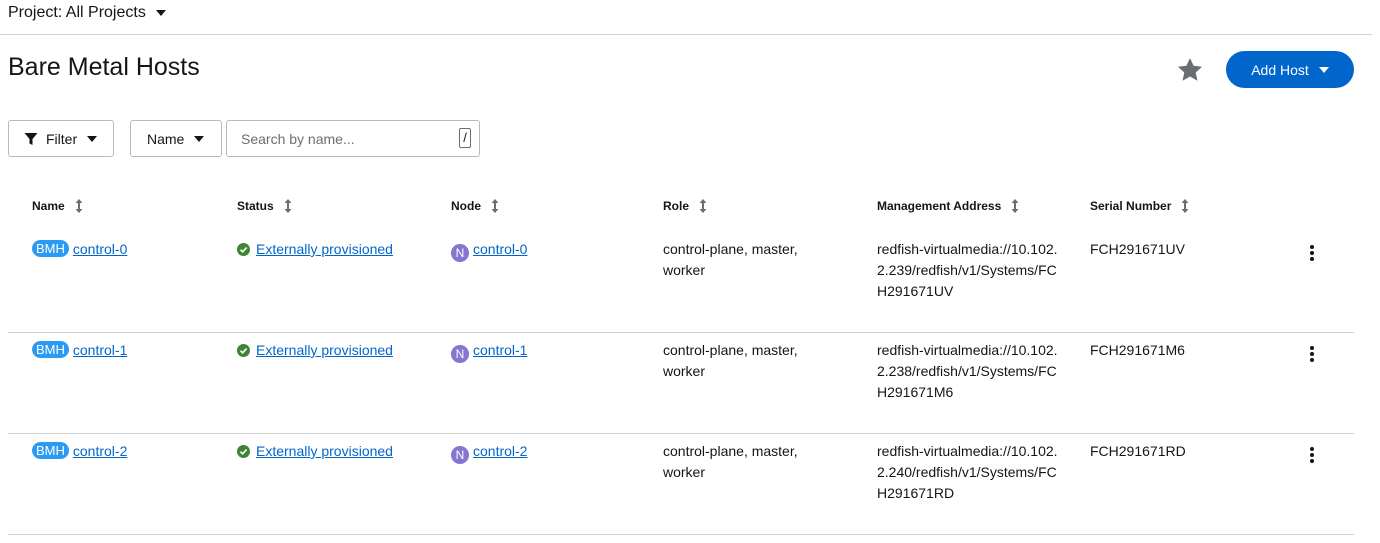 Image resolution: width=1380 pixels, height=543 pixels. I want to click on serial-number-cell: FCH291671M6, so click(1137, 350).